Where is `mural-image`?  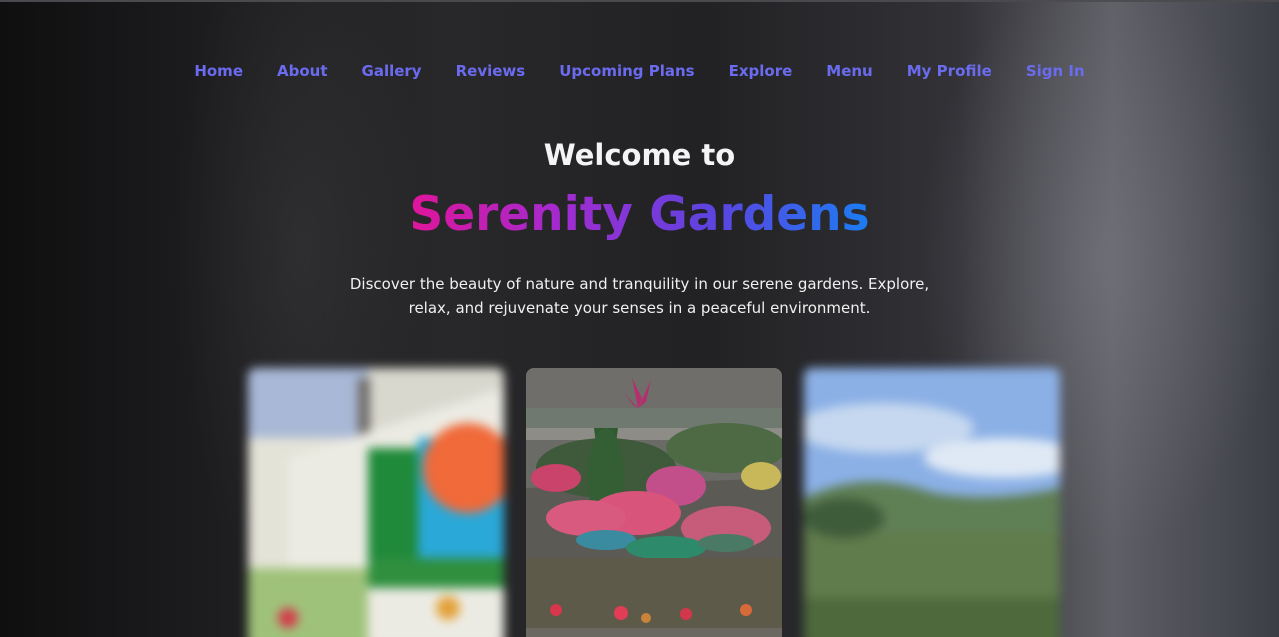 mural-image is located at coordinates (376, 502).